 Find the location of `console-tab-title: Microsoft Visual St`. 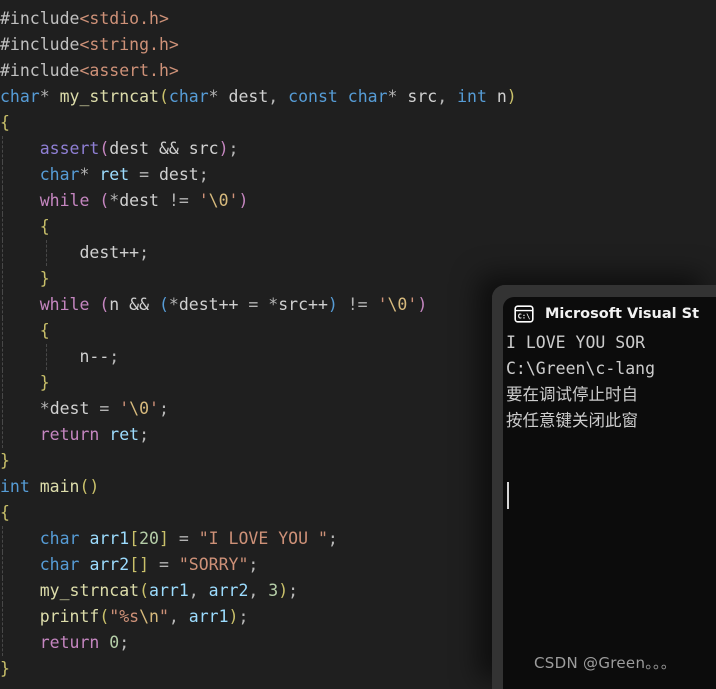

console-tab-title: Microsoft Visual St is located at coordinates (622, 313).